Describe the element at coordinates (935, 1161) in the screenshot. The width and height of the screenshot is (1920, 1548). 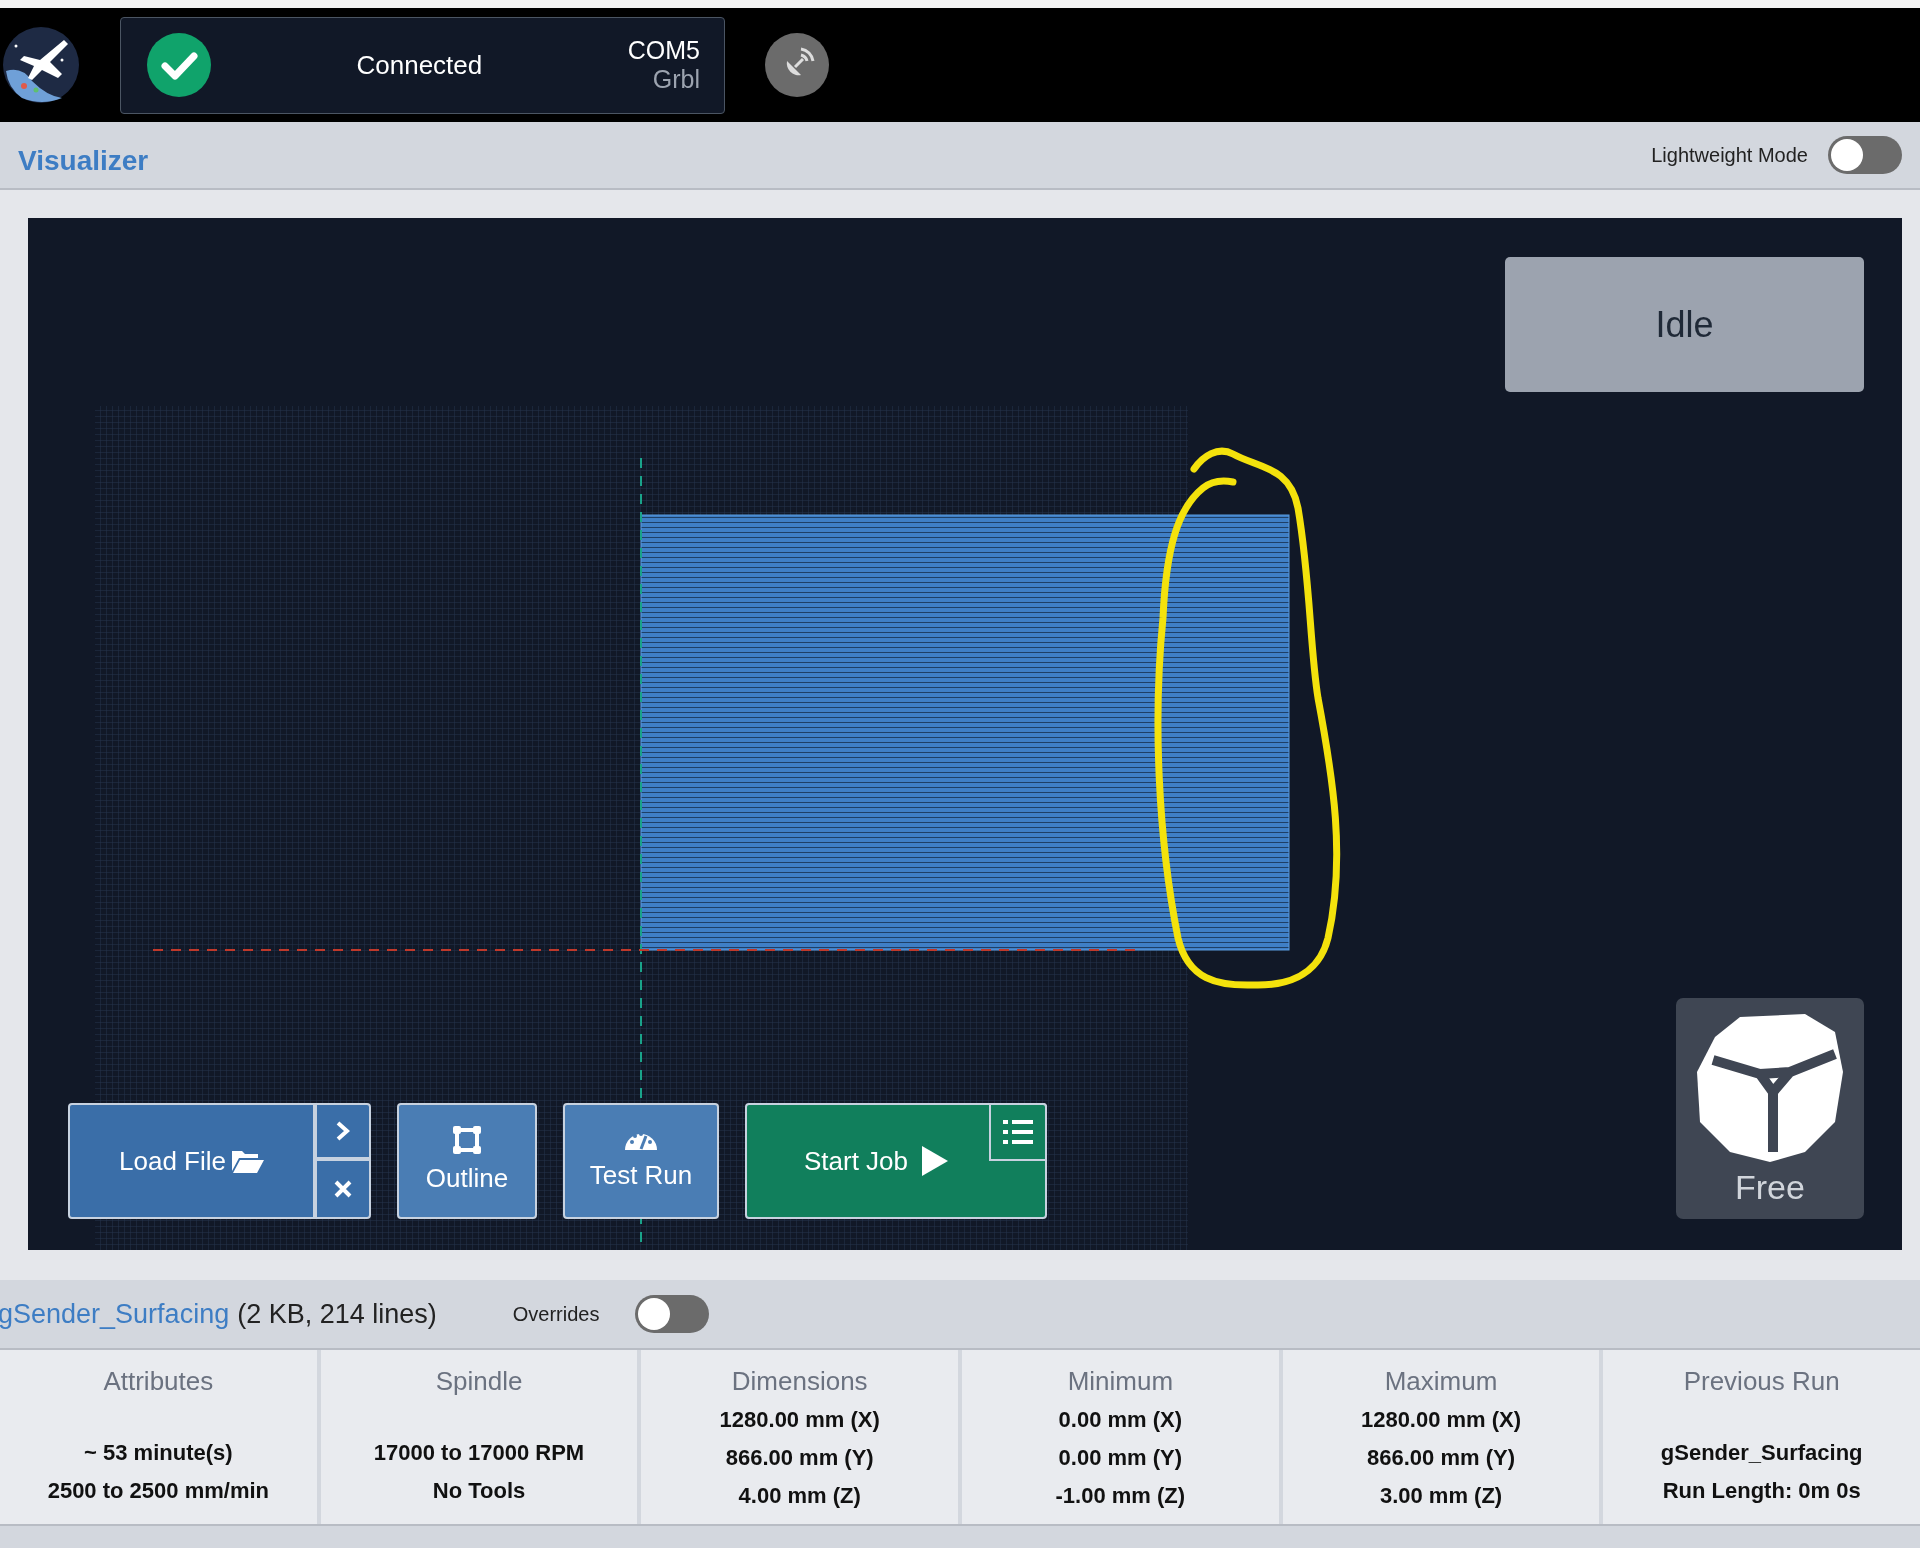
I see `play-icon` at that location.